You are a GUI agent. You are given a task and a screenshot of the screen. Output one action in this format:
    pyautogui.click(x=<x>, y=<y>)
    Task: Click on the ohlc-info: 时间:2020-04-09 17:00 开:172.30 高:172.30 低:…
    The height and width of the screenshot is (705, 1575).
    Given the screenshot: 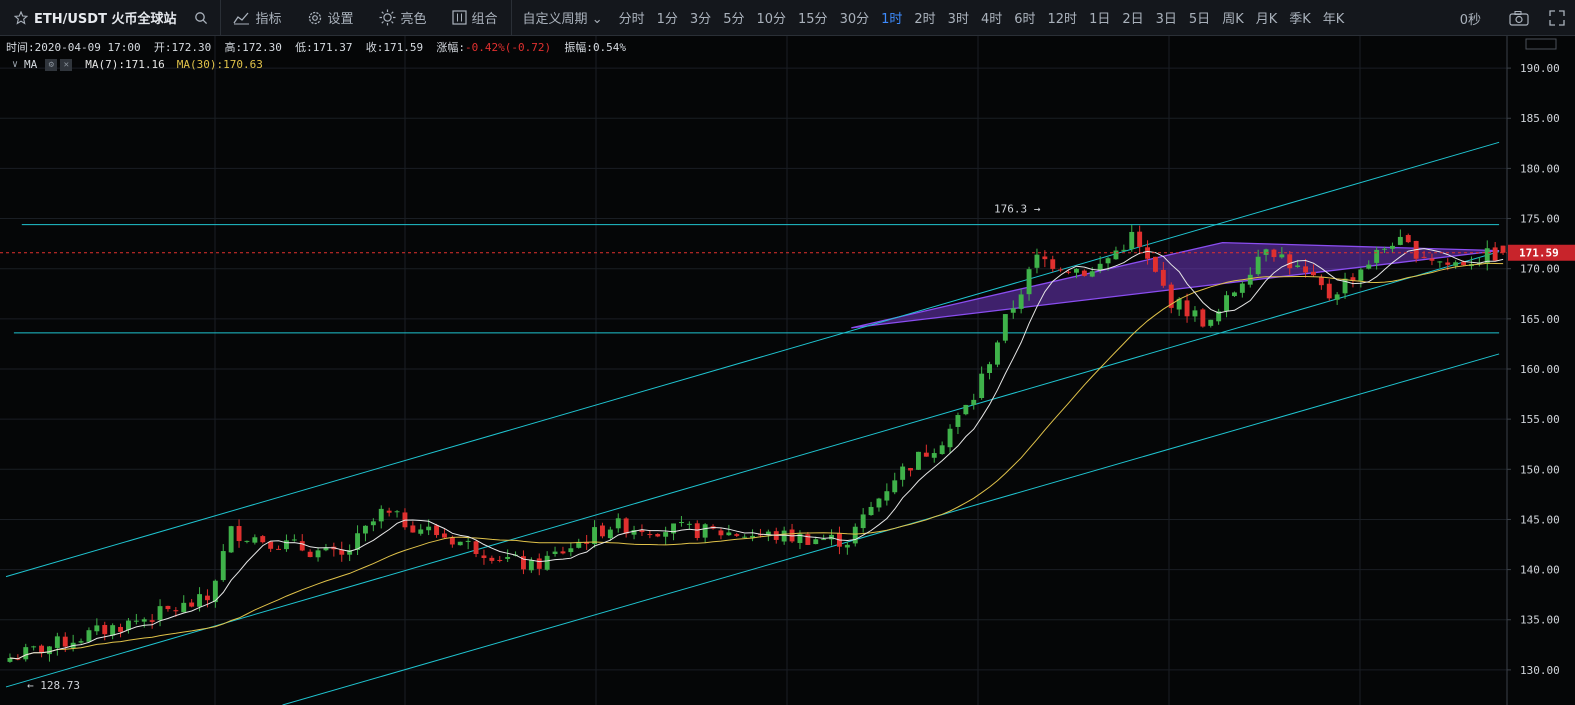 What is the action you would take?
    pyautogui.click(x=316, y=47)
    